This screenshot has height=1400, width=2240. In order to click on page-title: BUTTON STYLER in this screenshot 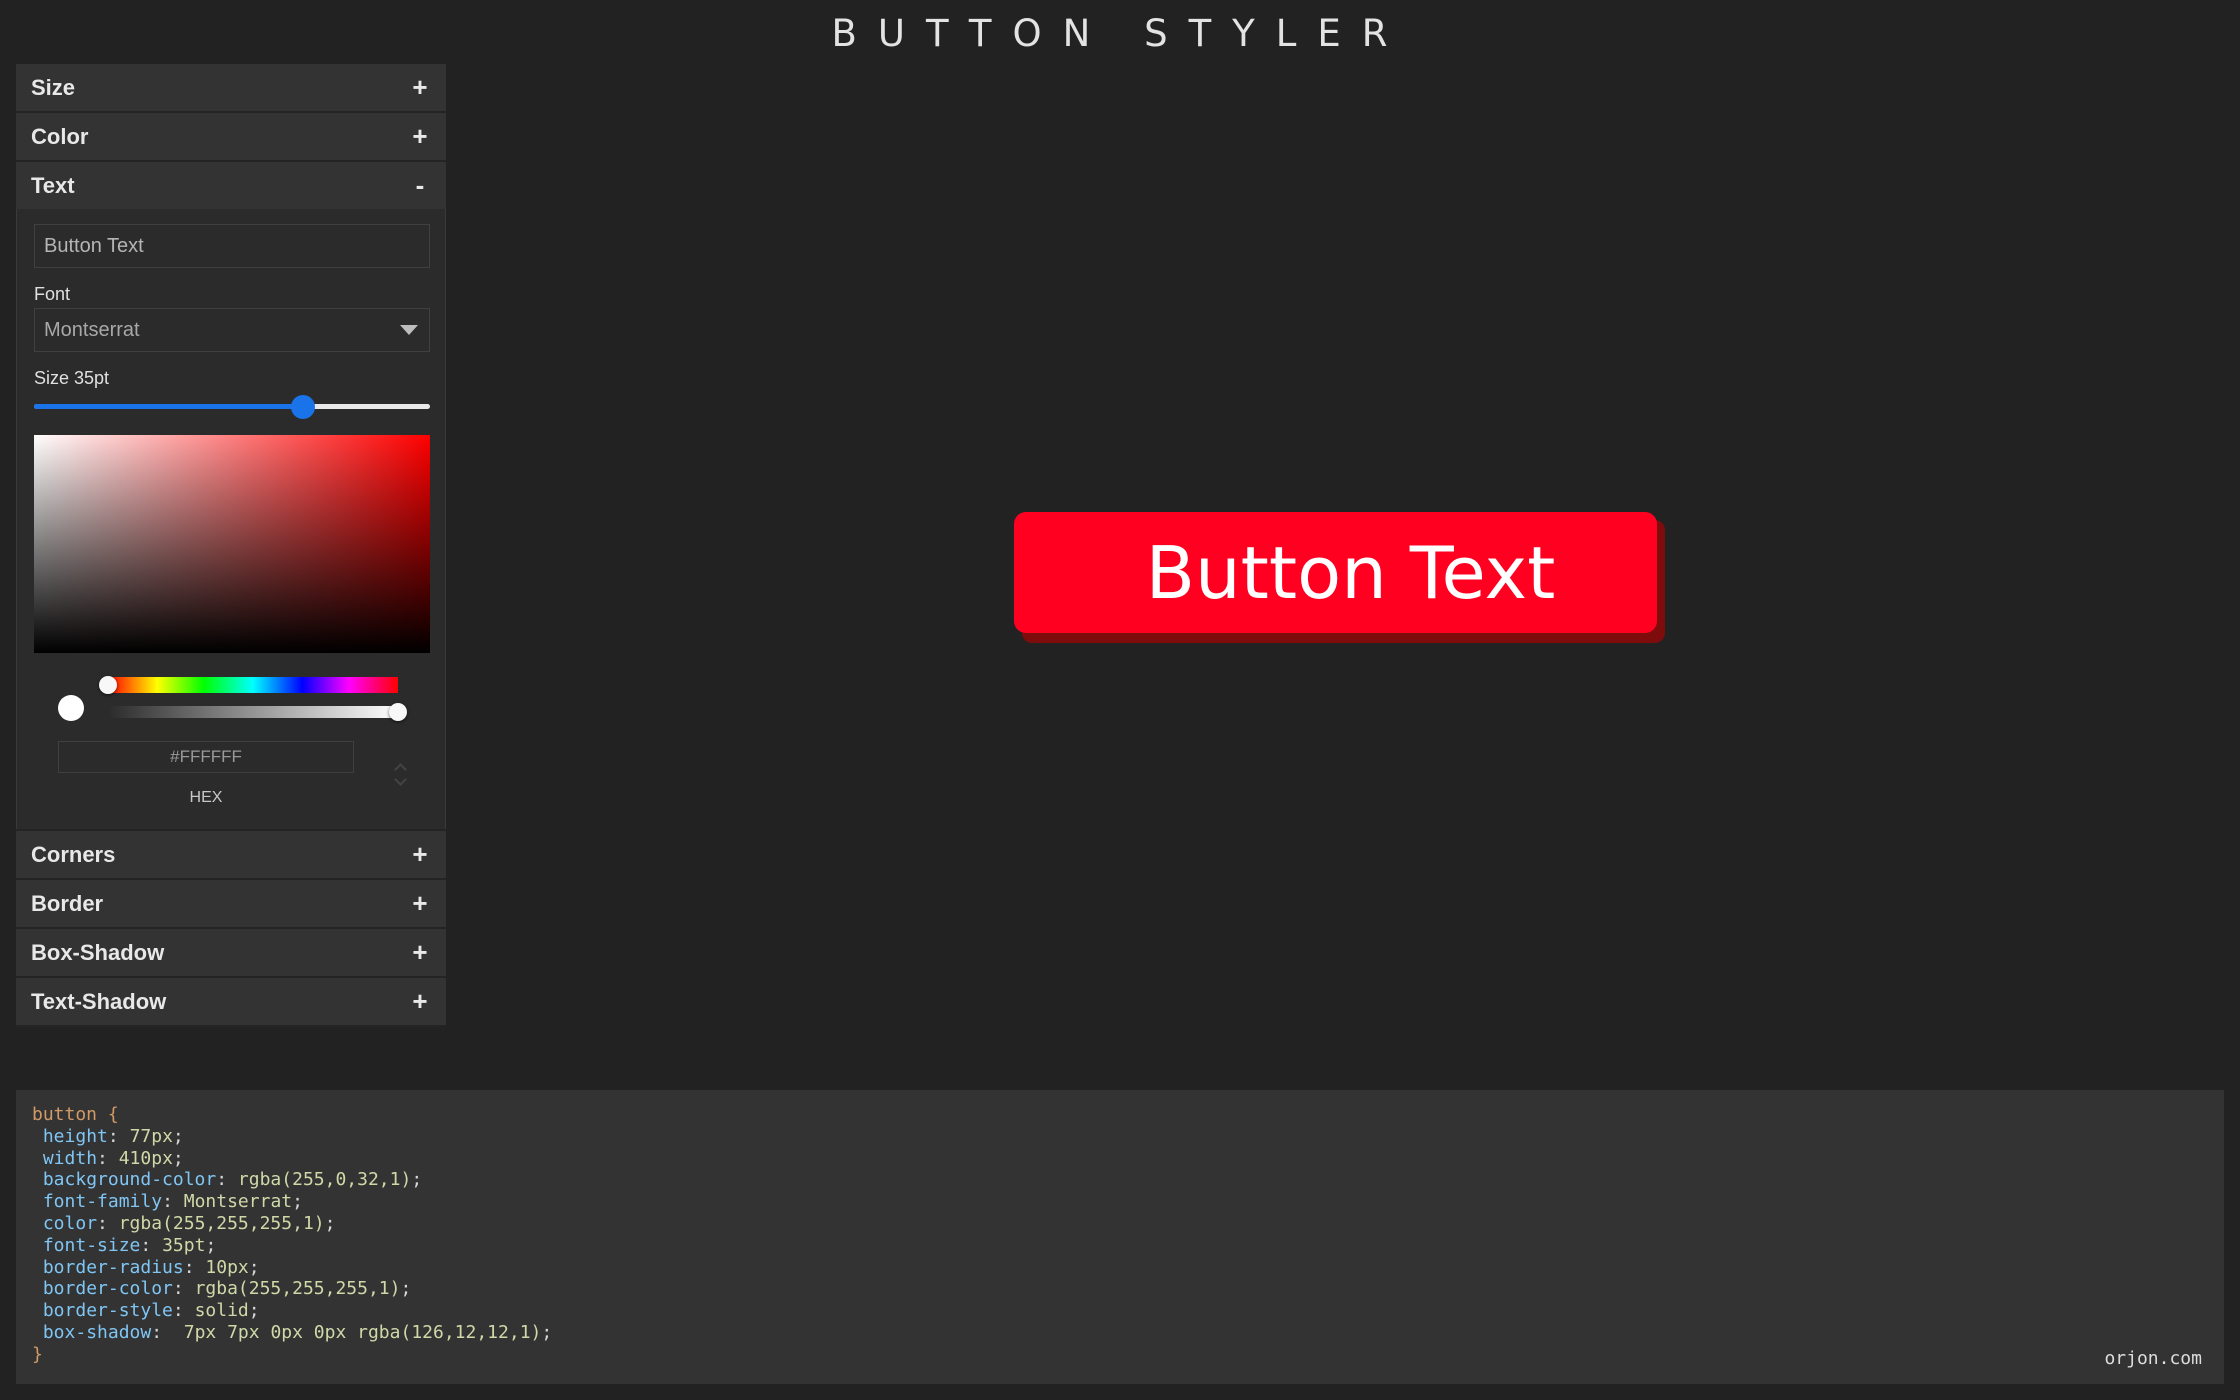, I will do `click(1120, 33)`.